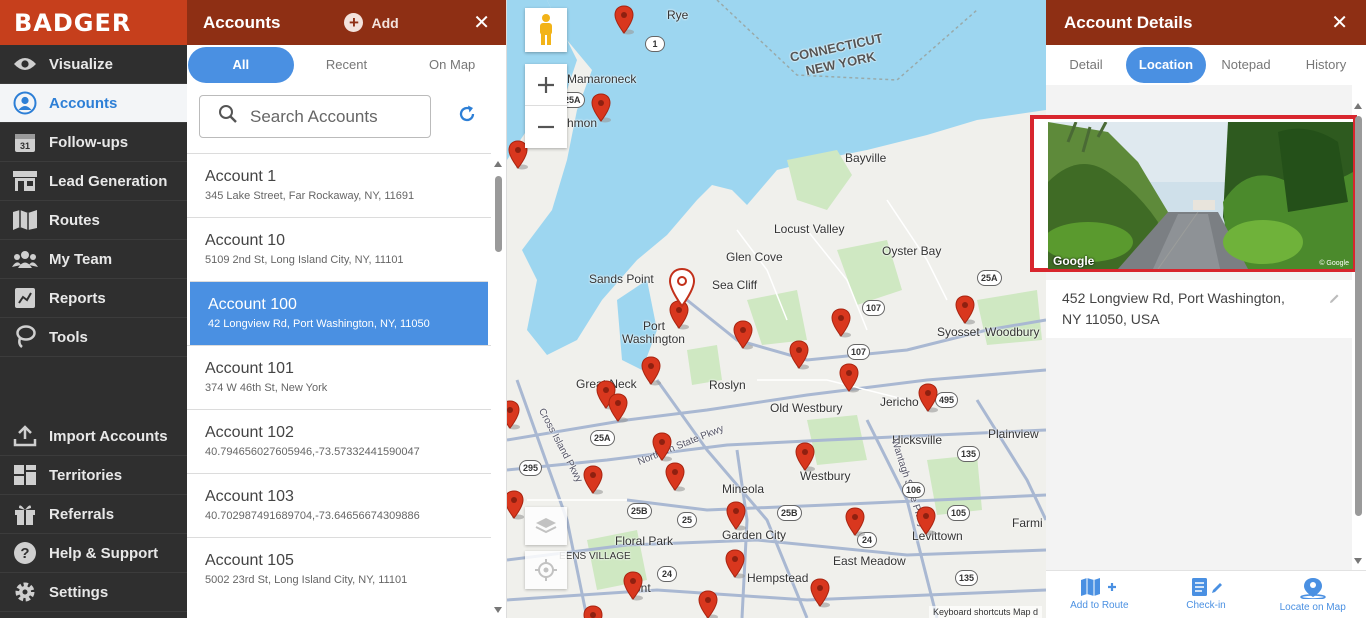 The width and height of the screenshot is (1366, 618). What do you see at coordinates (869, 561) in the screenshot?
I see `map-label-east-meadow: East Meadow` at bounding box center [869, 561].